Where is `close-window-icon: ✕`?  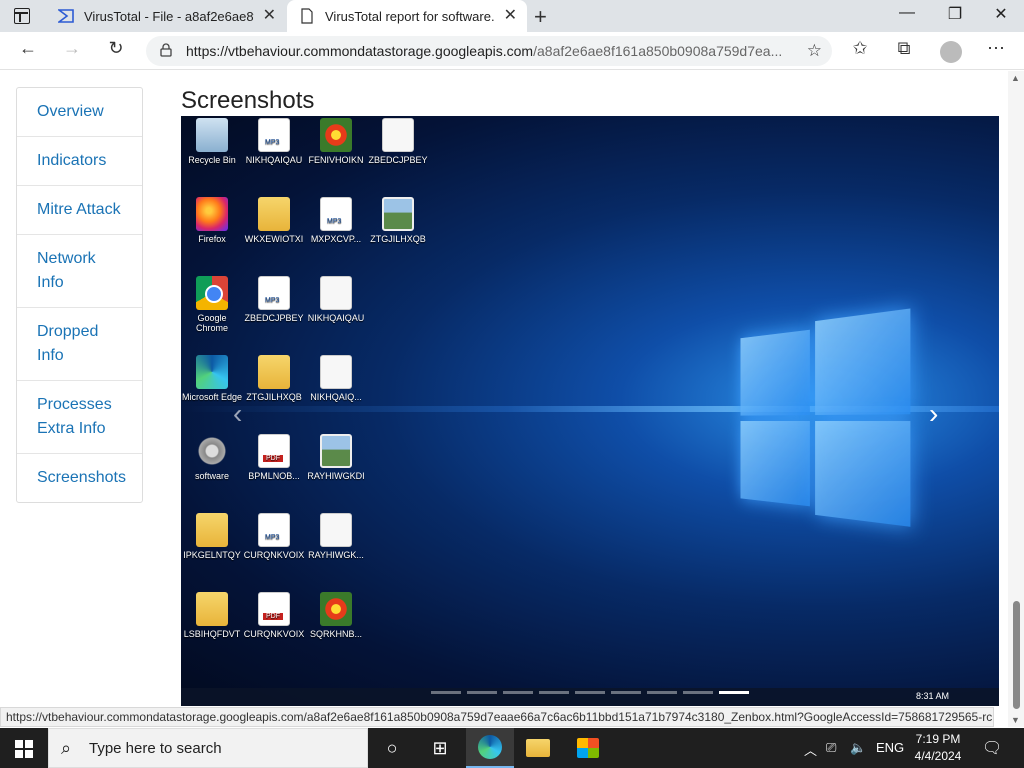 close-window-icon: ✕ is located at coordinates (1001, 14).